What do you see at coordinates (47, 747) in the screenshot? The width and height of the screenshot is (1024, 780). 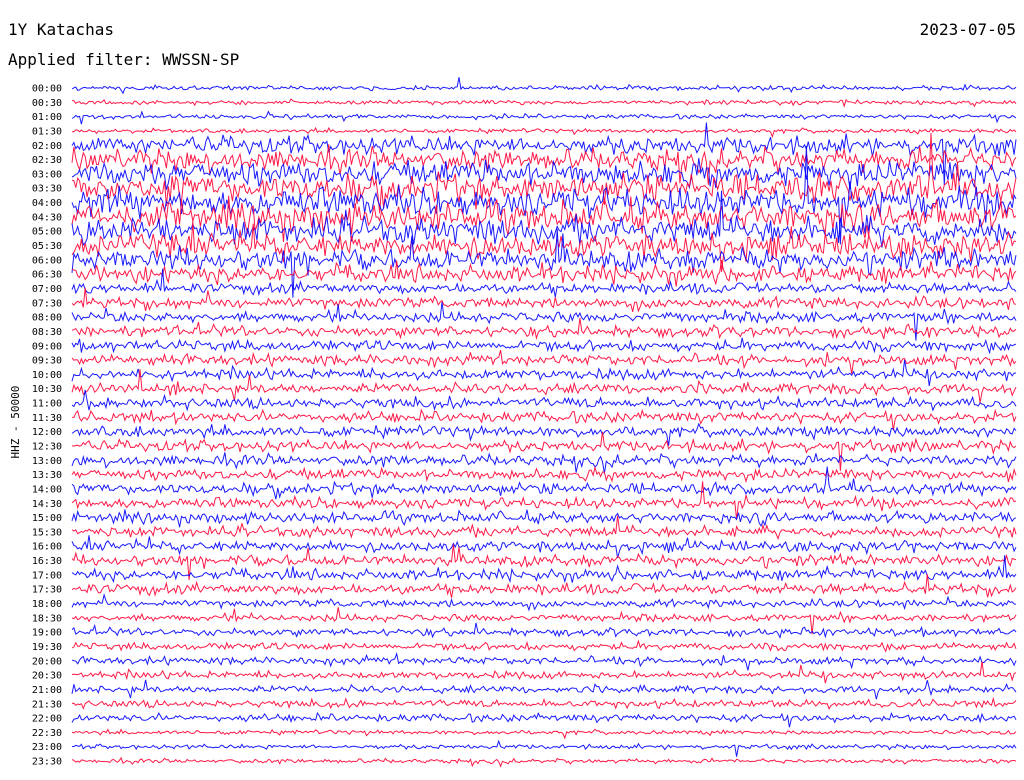 I see `time-label-2300: 23:00` at bounding box center [47, 747].